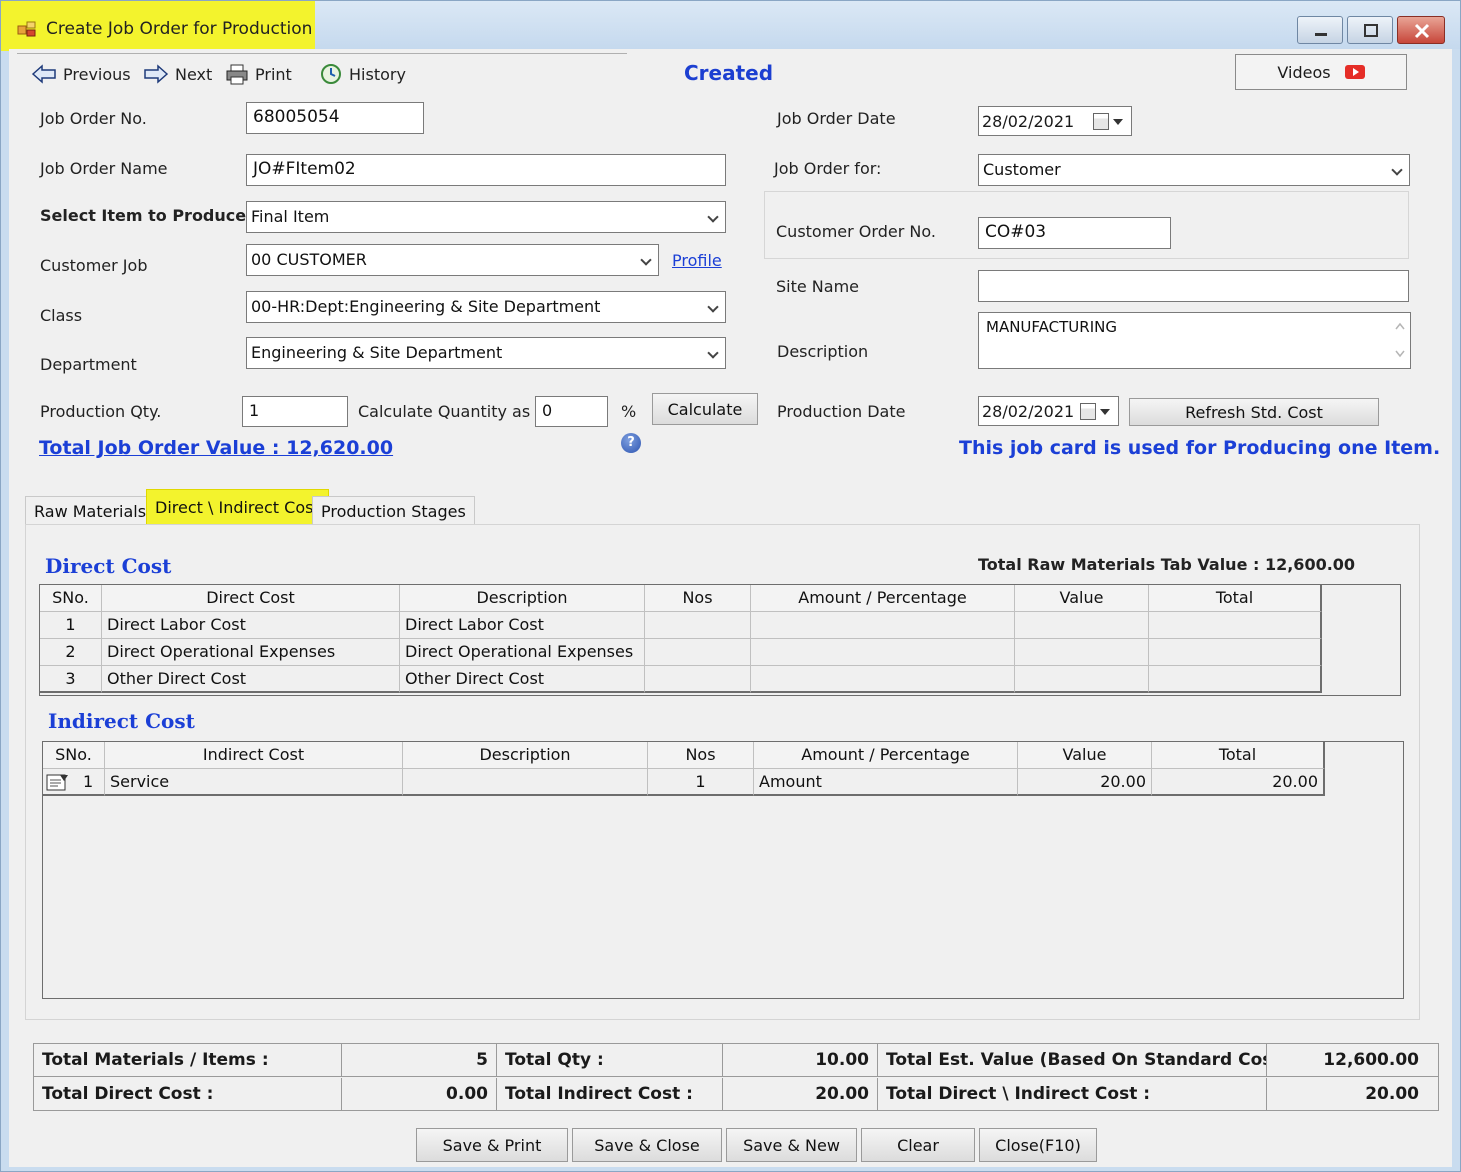 The height and width of the screenshot is (1172, 1461). What do you see at coordinates (522, 652) in the screenshot?
I see `cell-description: Direct Operational Expenses` at bounding box center [522, 652].